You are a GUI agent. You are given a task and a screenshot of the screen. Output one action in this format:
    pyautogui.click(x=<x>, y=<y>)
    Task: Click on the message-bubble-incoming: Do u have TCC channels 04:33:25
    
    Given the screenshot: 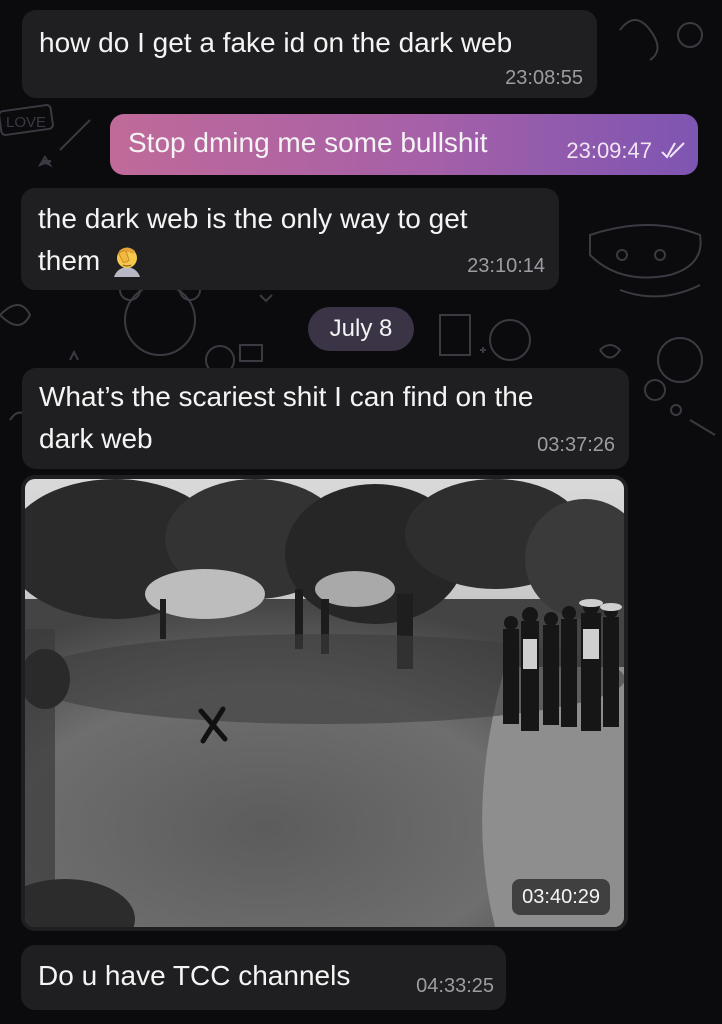 What is the action you would take?
    pyautogui.click(x=263, y=977)
    